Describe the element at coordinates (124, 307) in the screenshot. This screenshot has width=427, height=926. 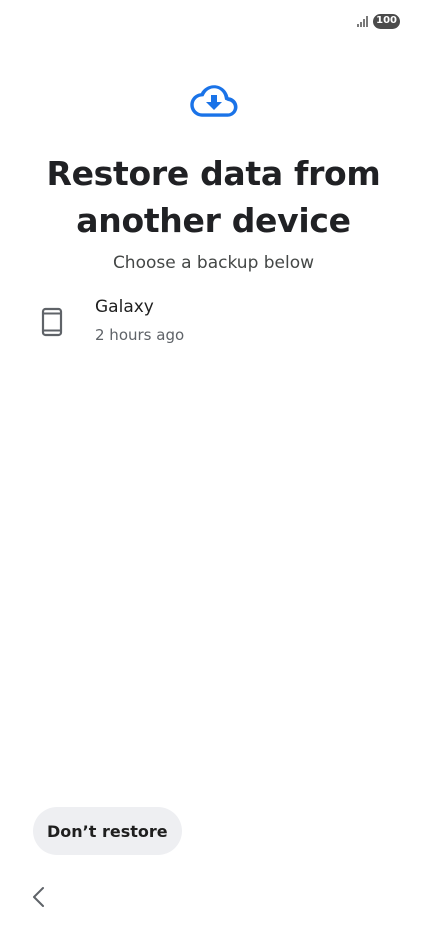
I see `backup-device-name: Galaxy` at that location.